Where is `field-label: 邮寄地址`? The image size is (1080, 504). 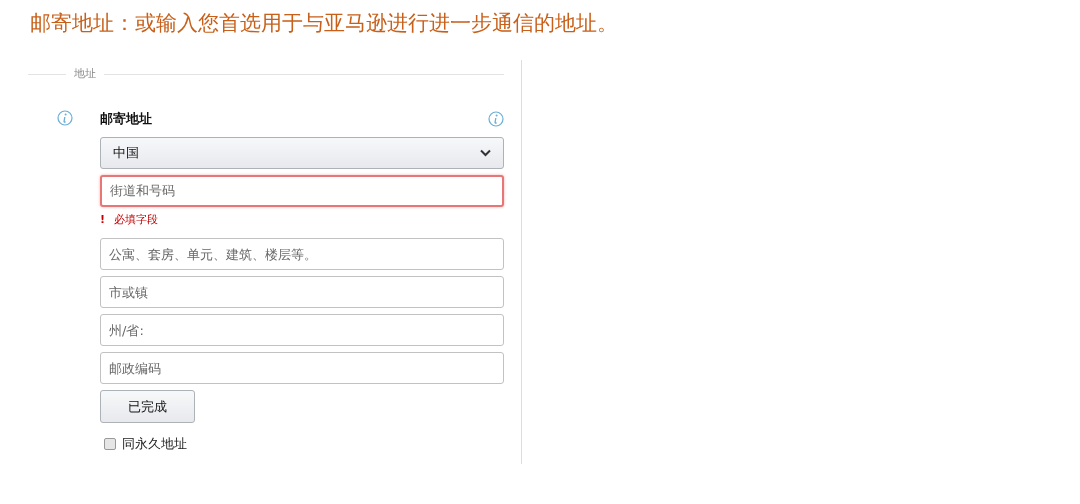 field-label: 邮寄地址 is located at coordinates (126, 118).